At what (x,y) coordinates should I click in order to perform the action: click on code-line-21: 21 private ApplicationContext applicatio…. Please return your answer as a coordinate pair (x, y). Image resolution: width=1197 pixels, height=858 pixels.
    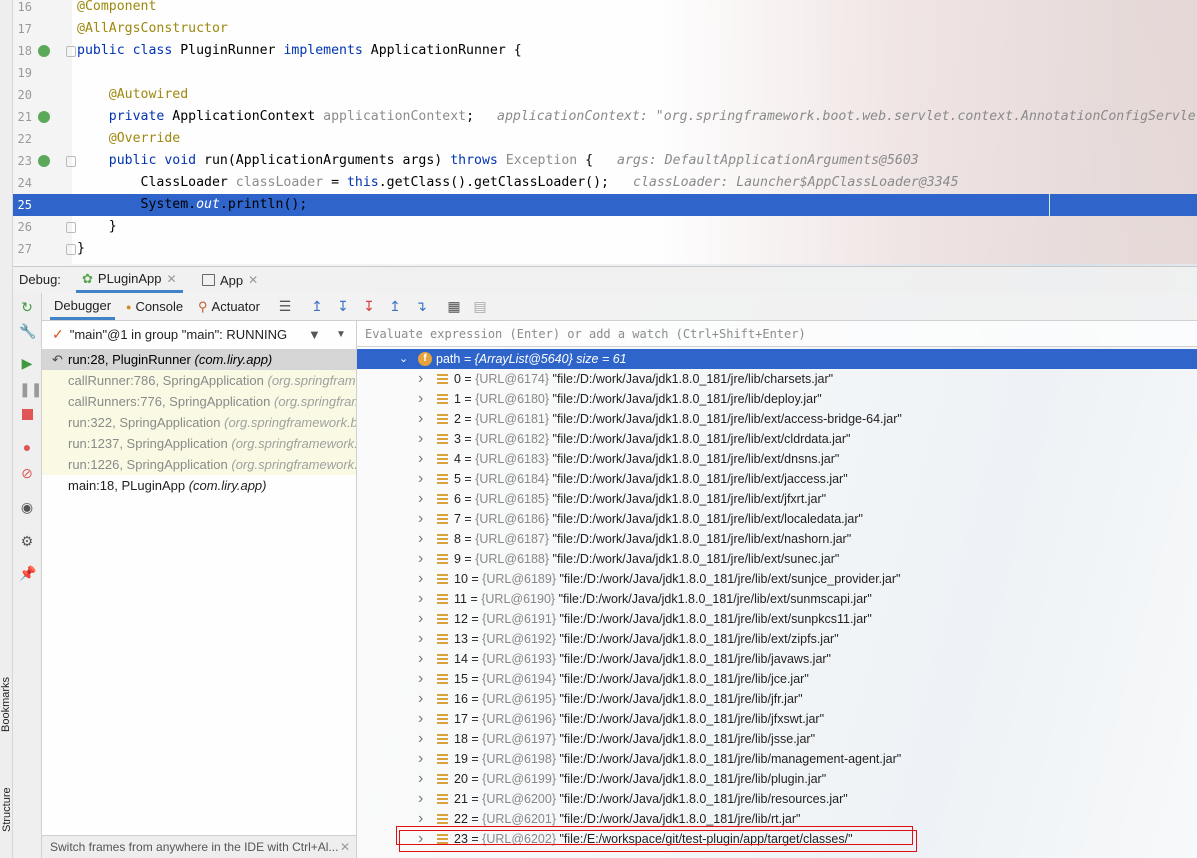
    Looking at the image, I should click on (604, 117).